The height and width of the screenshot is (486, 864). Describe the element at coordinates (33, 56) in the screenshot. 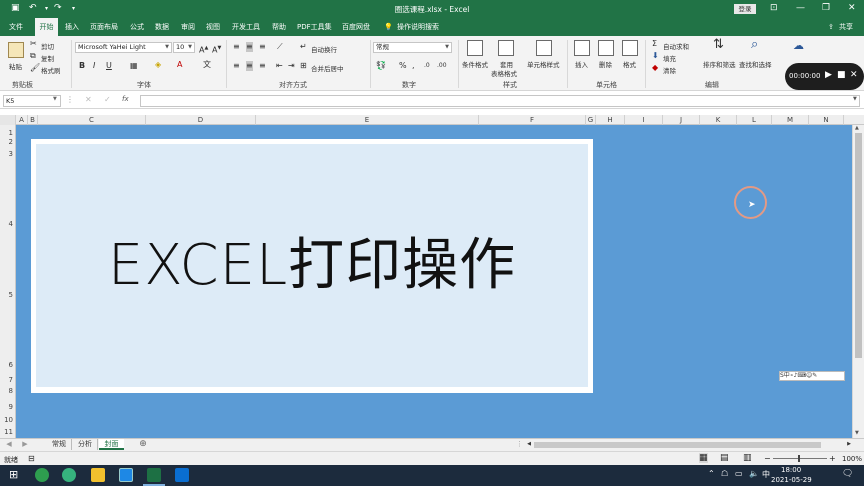

I see `copy-icon: ⧉` at that location.